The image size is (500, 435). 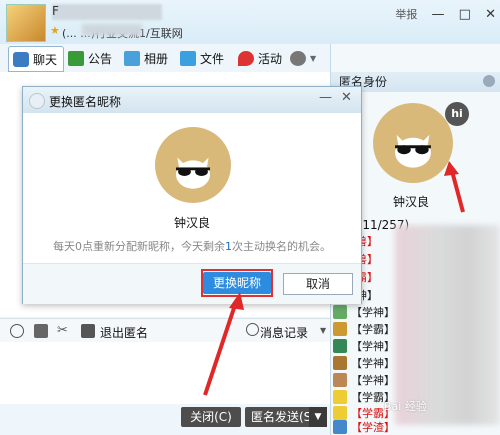 I want to click on title-bar: F ★ (... ...)行业交流1/互联网 举报 — □ ✕, so click(x=250, y=22).